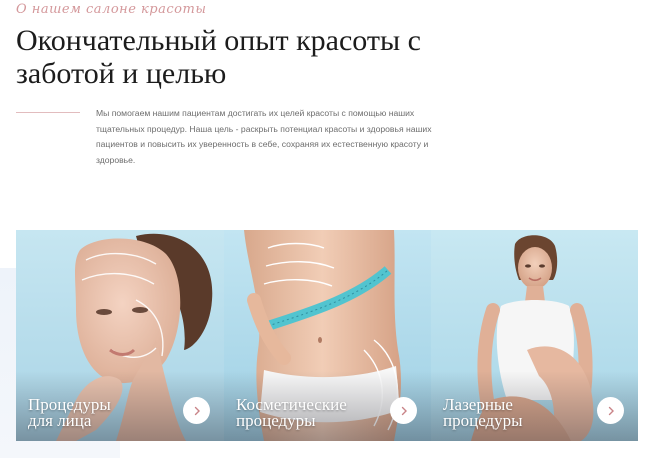 This screenshot has height=458, width=650. I want to click on service-card-cosmetic: Косметические процедуры, so click(327, 335).